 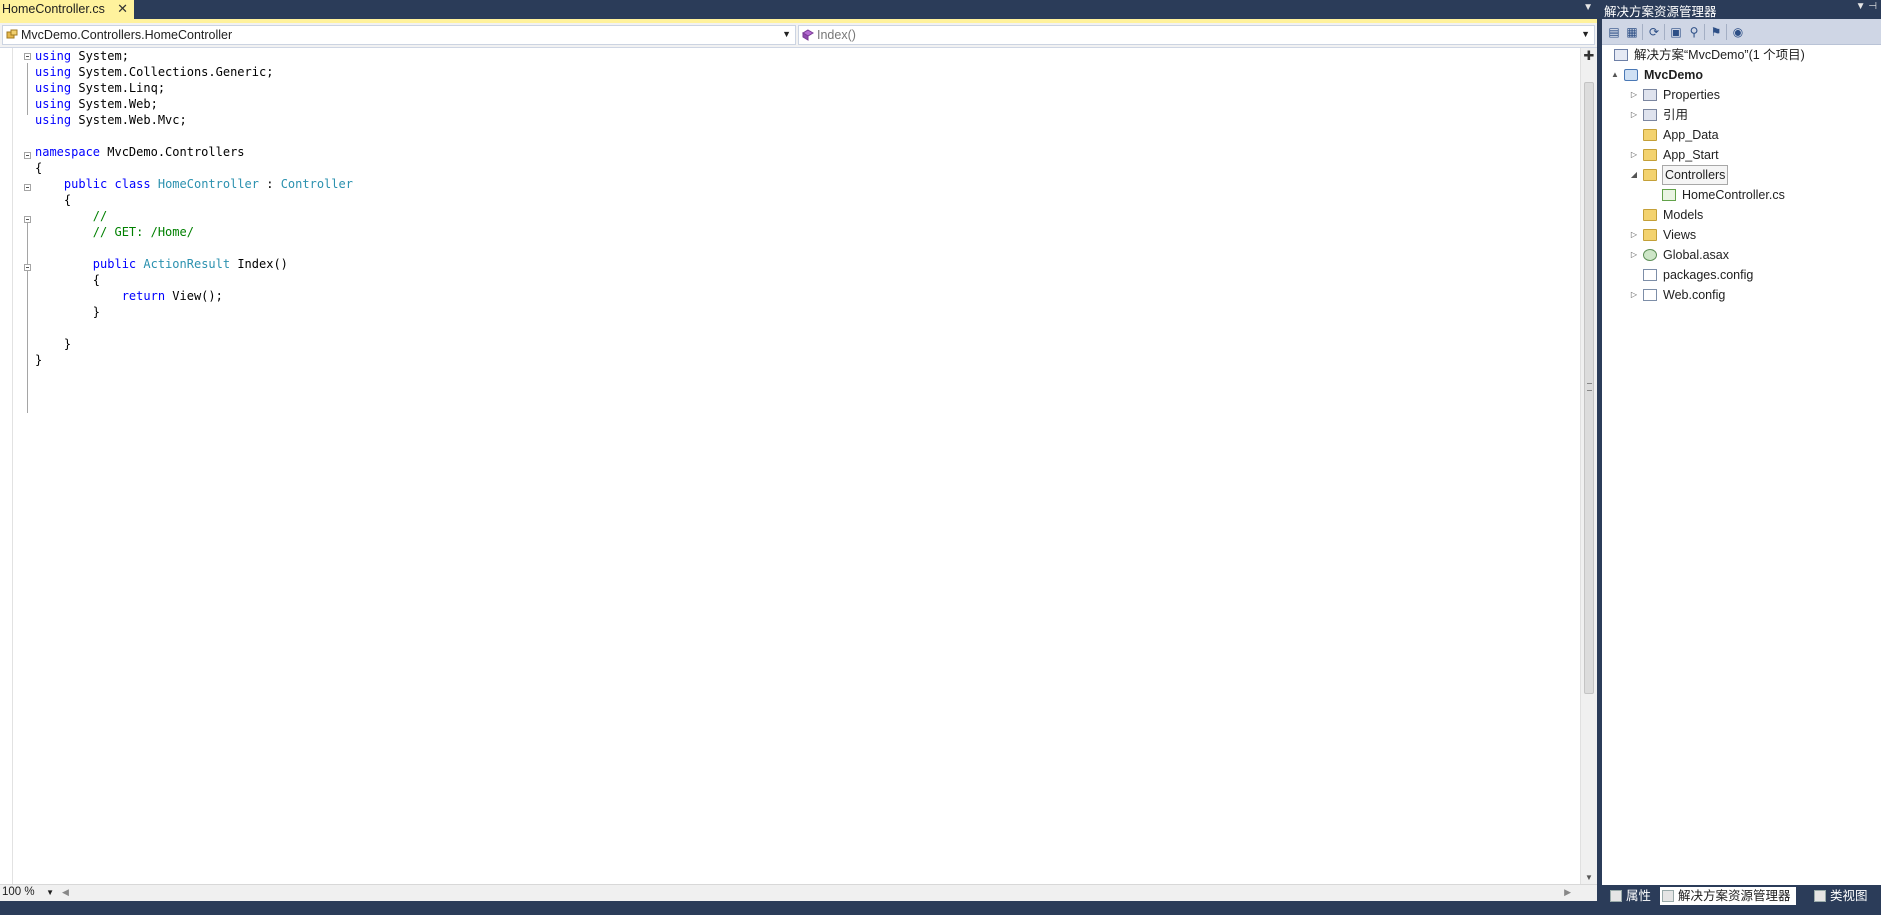 I want to click on tree-item: ▷ Properties, so click(x=1741, y=95).